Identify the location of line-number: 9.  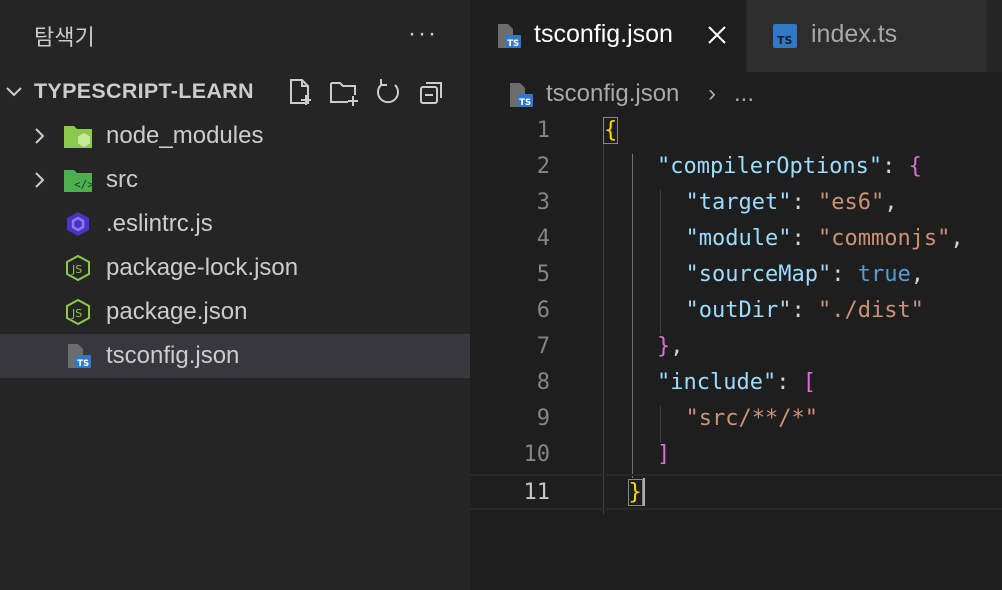
(543, 418).